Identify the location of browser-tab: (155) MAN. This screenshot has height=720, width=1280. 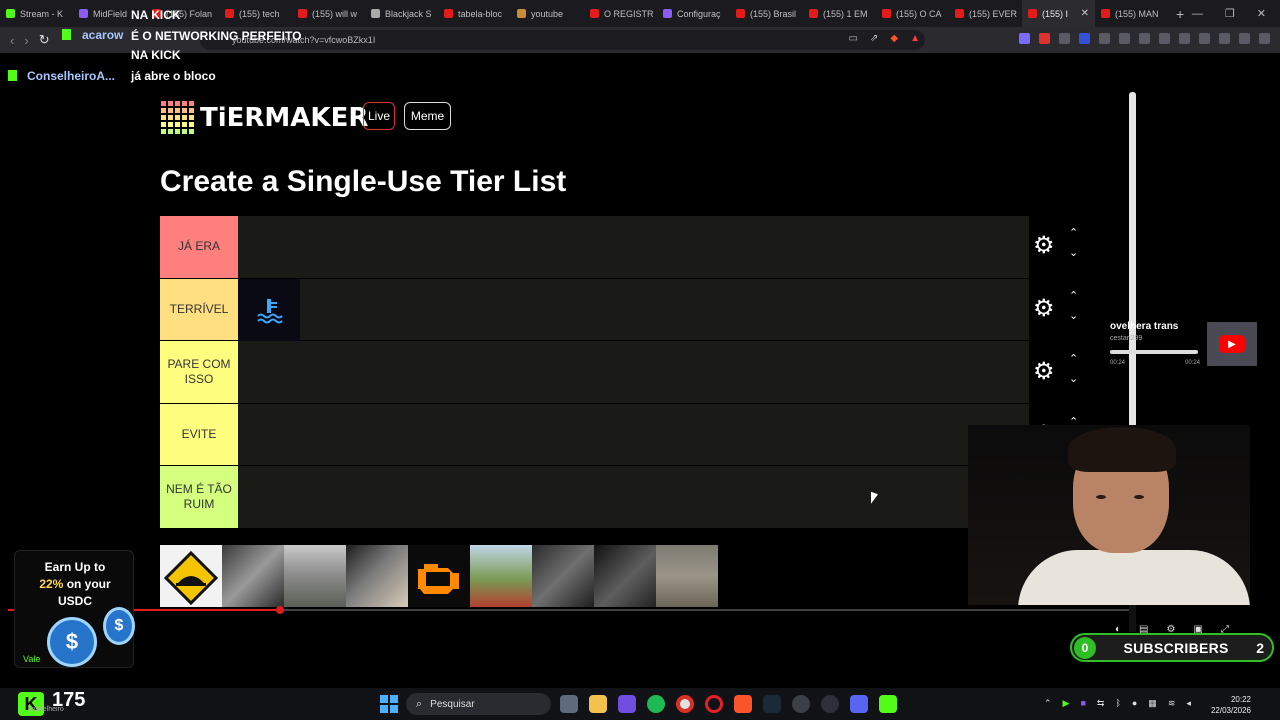
(1131, 13).